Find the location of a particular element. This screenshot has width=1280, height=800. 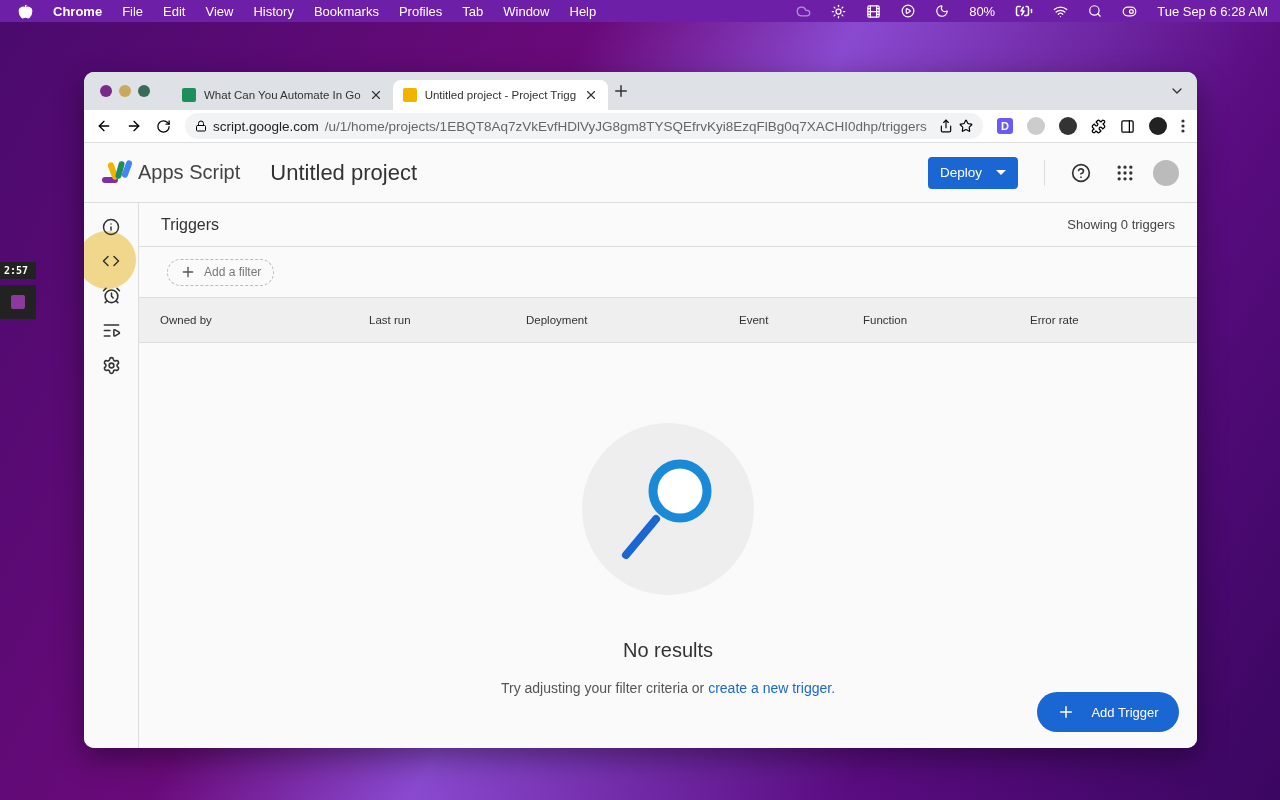

settings-icon is located at coordinates (111, 365).